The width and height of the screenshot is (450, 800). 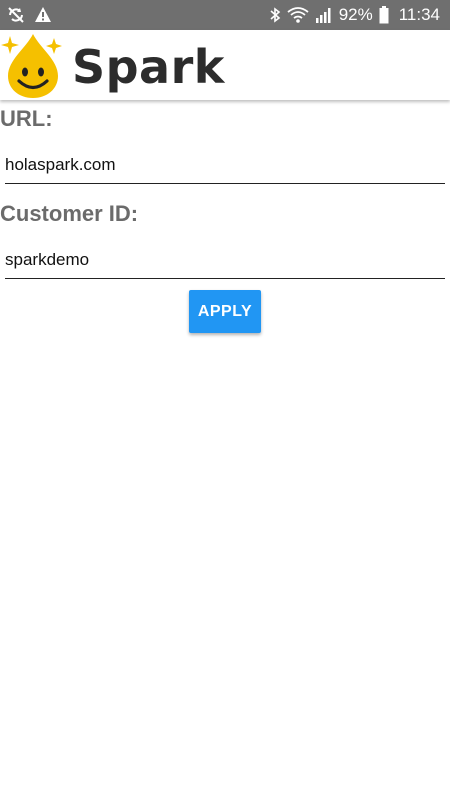 What do you see at coordinates (384, 15) in the screenshot?
I see `battery-icon` at bounding box center [384, 15].